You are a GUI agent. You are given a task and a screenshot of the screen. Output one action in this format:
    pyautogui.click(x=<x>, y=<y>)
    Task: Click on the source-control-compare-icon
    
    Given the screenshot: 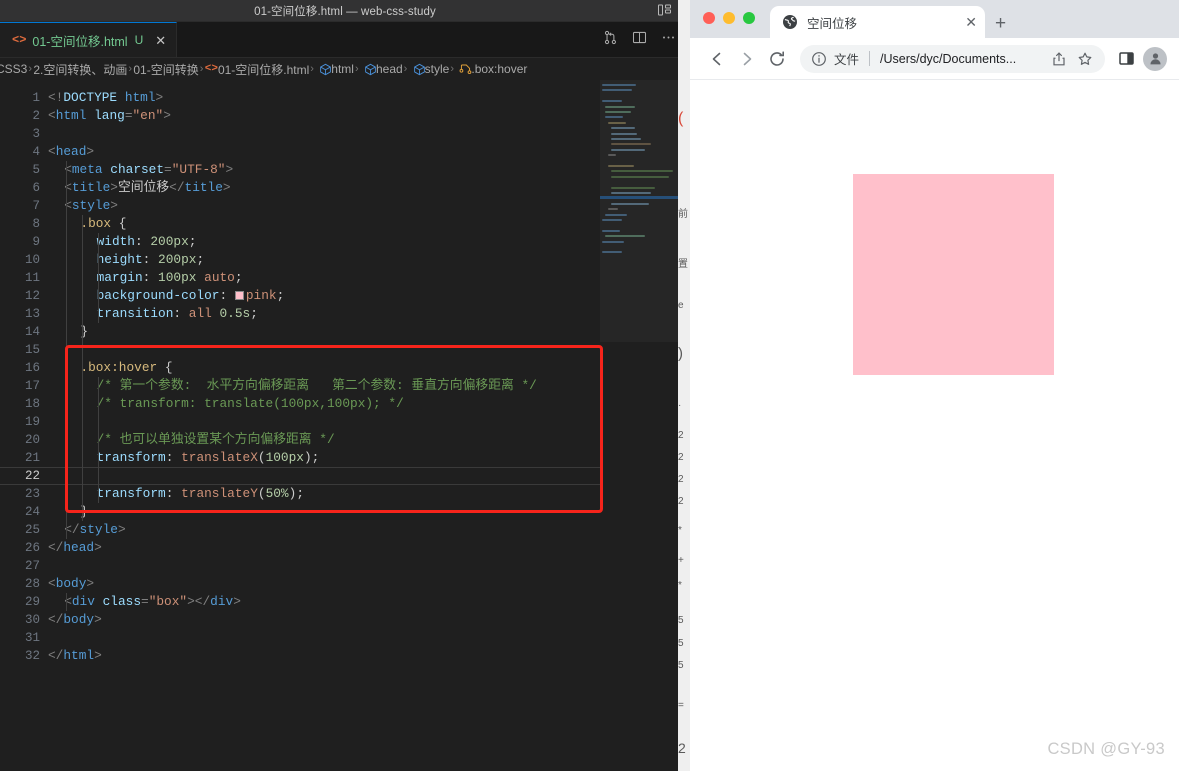 What is the action you would take?
    pyautogui.click(x=610, y=40)
    